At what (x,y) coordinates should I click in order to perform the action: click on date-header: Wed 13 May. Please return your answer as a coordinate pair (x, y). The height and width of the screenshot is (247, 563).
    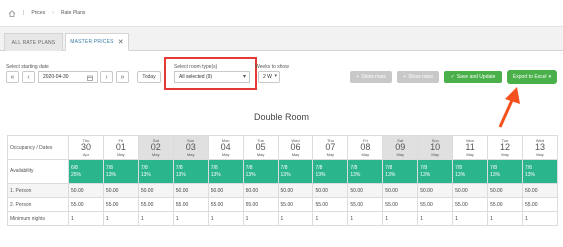
    Looking at the image, I should click on (540, 147).